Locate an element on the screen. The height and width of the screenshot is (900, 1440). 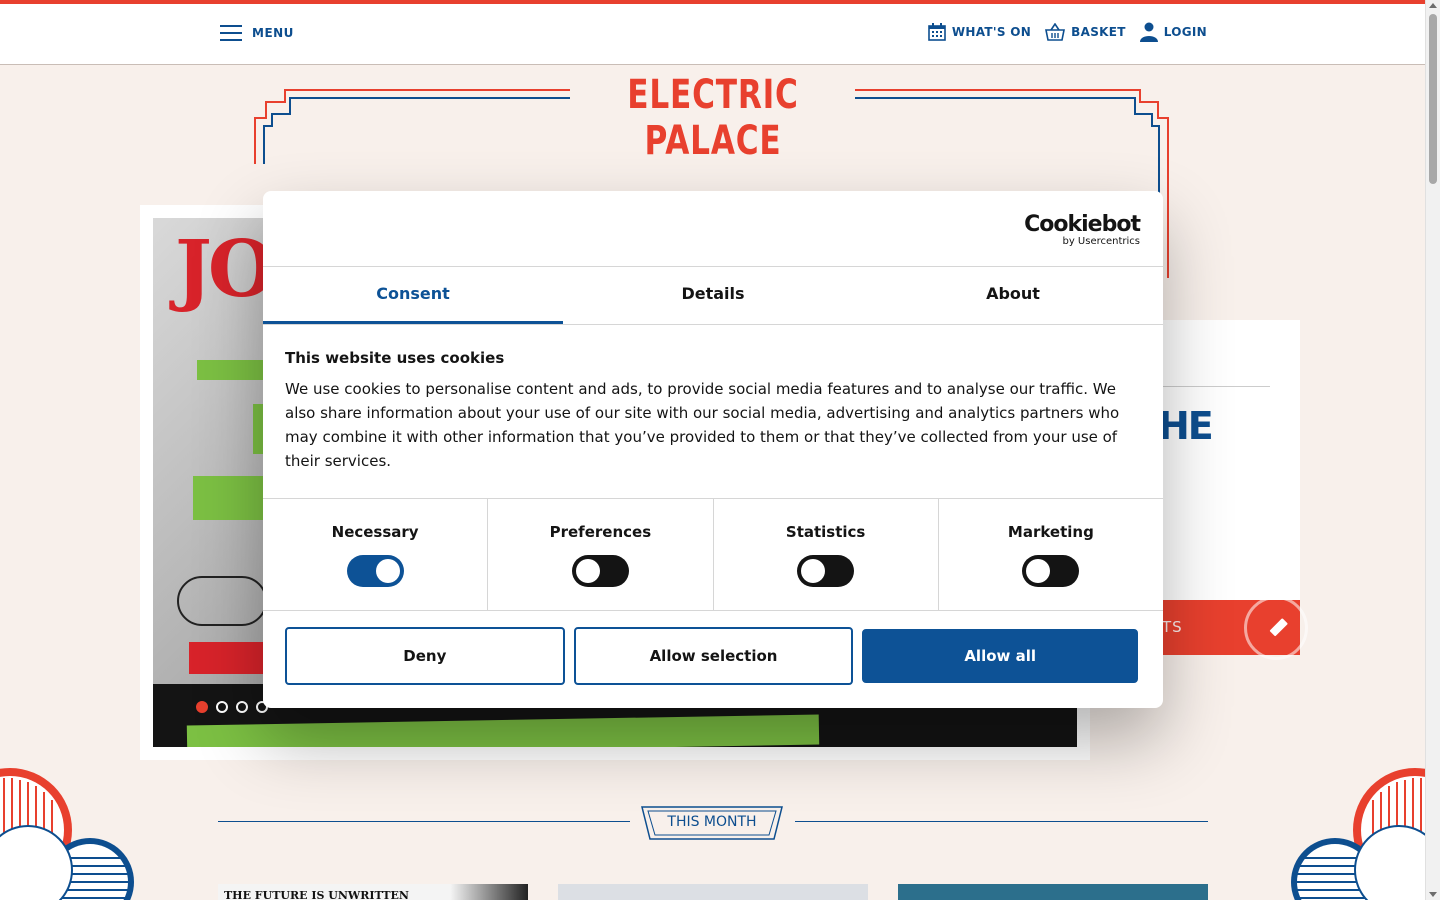
toggle-group-preferences: Preferences is located at coordinates (601, 554).